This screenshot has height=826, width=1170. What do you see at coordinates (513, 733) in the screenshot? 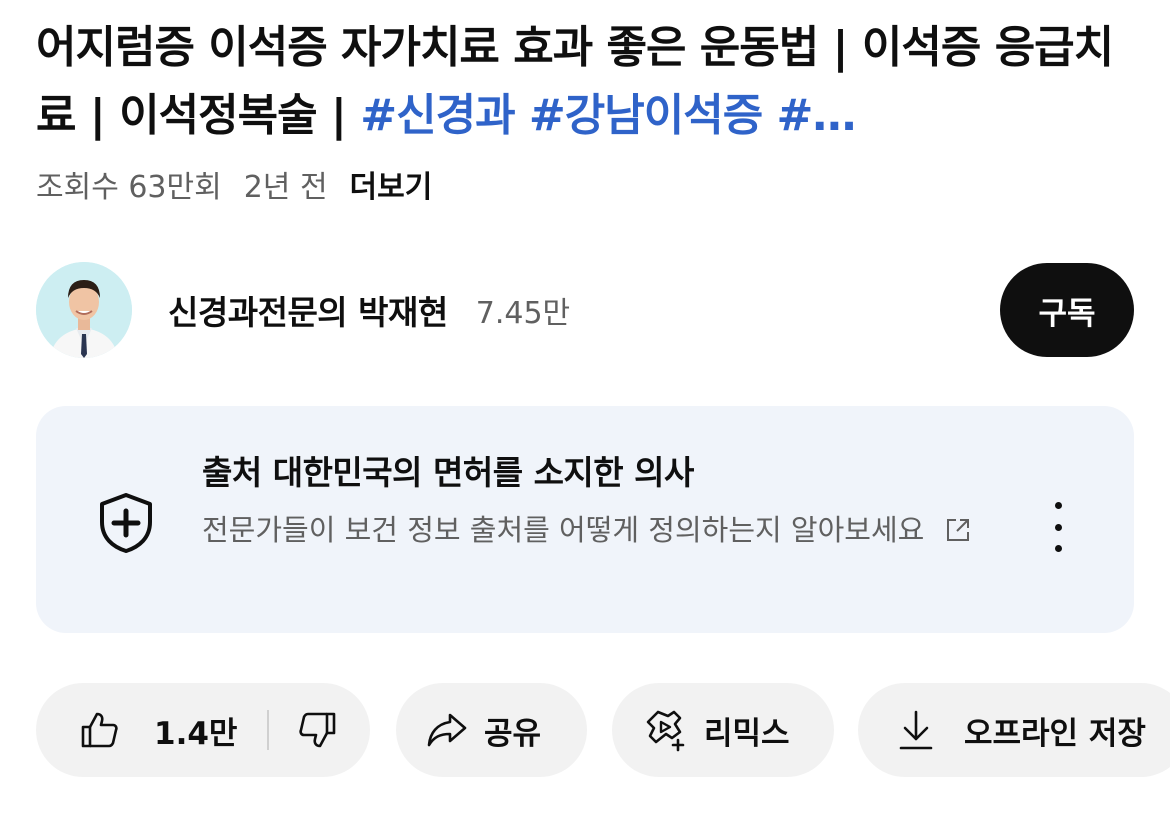
I see `share-label: 공유` at bounding box center [513, 733].